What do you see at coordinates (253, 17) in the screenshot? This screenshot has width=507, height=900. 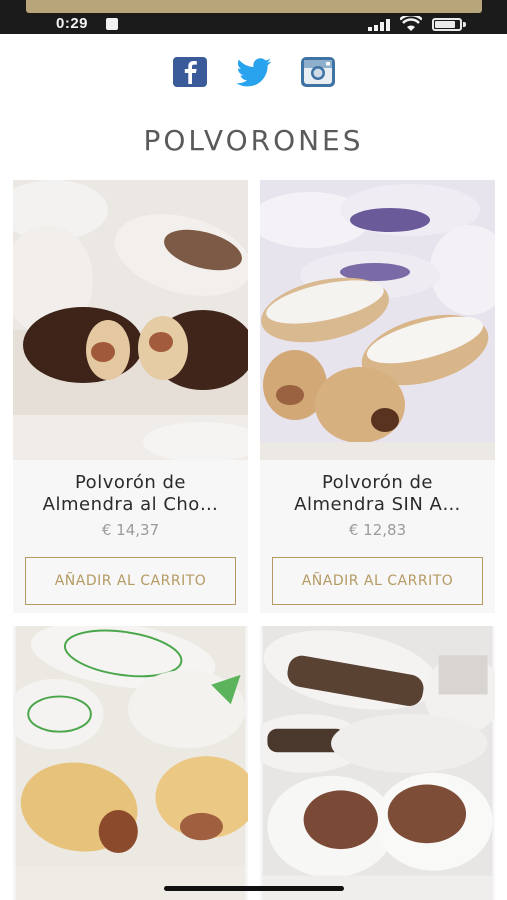 I see `status-bar: 0:29` at bounding box center [253, 17].